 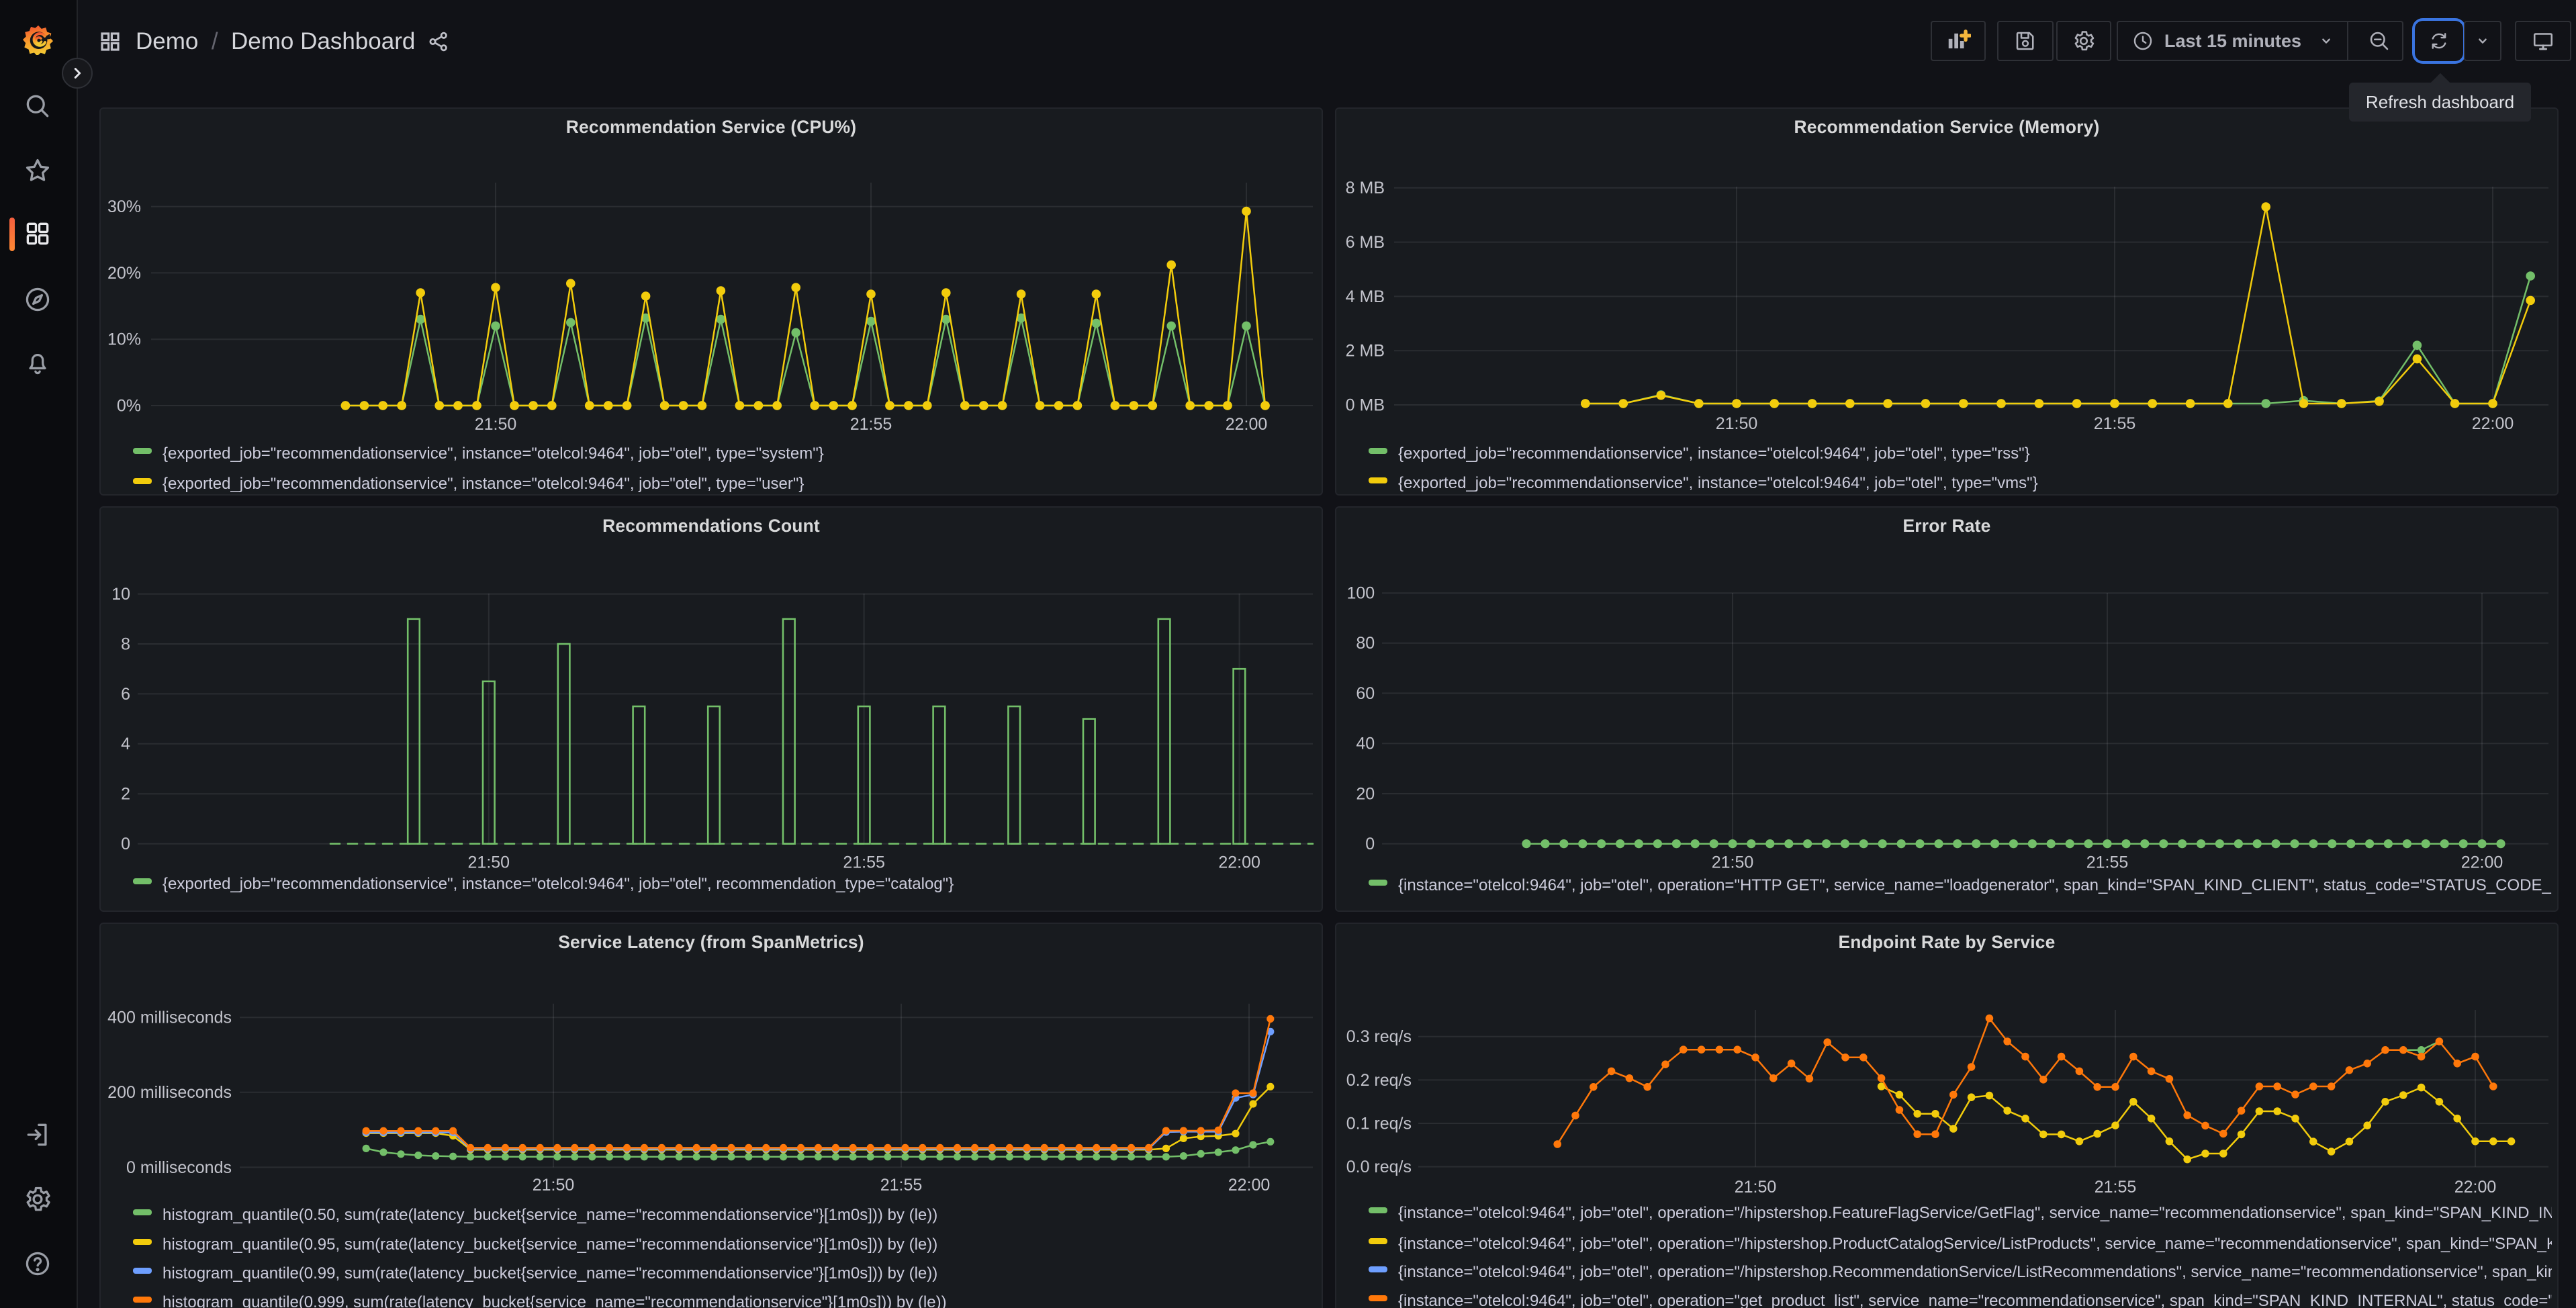 I want to click on svg-text: 80, so click(x=1365, y=644).